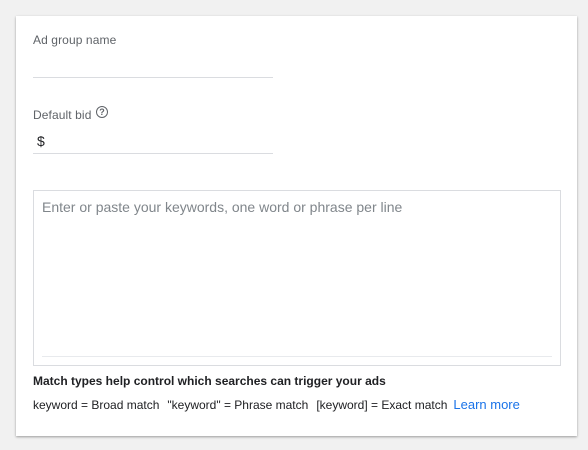 The height and width of the screenshot is (450, 588). Describe the element at coordinates (382, 405) in the screenshot. I see `exact-match-text: [keyword] = Exact match` at that location.